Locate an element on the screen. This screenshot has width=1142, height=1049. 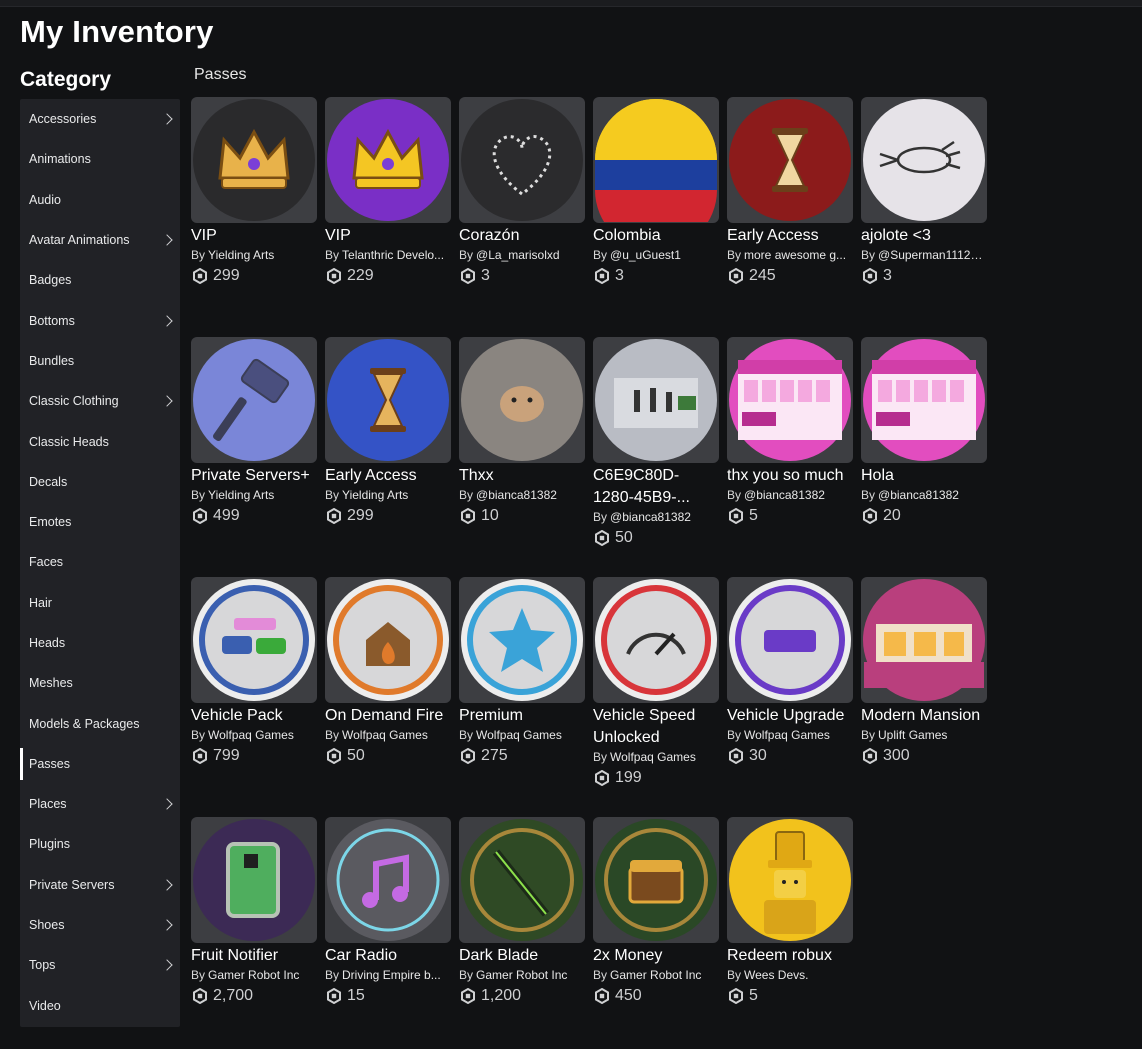
item-card: Corazón By @La_marisolxd 3 is located at coordinates (522, 192).